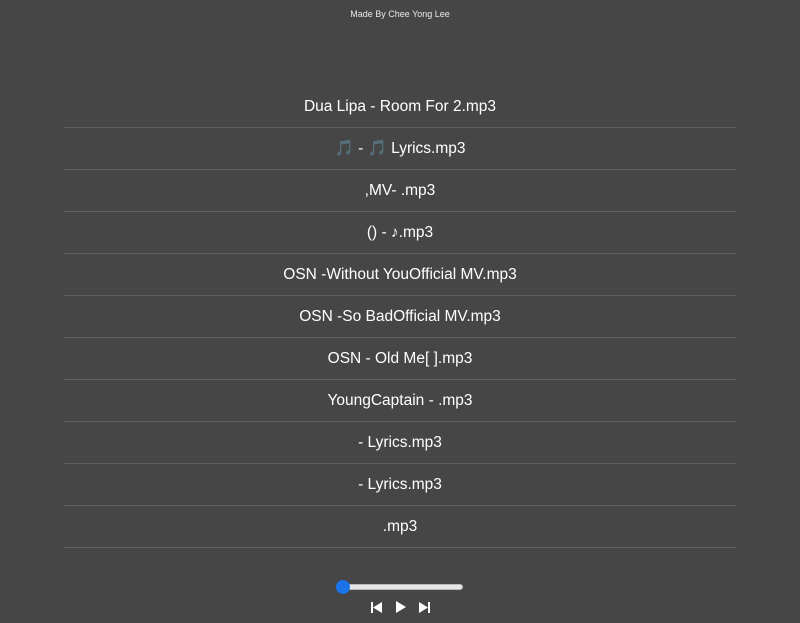  What do you see at coordinates (400, 149) in the screenshot?
I see `playlist-item: 🎵 - 🎵 Lyrics.mp3` at bounding box center [400, 149].